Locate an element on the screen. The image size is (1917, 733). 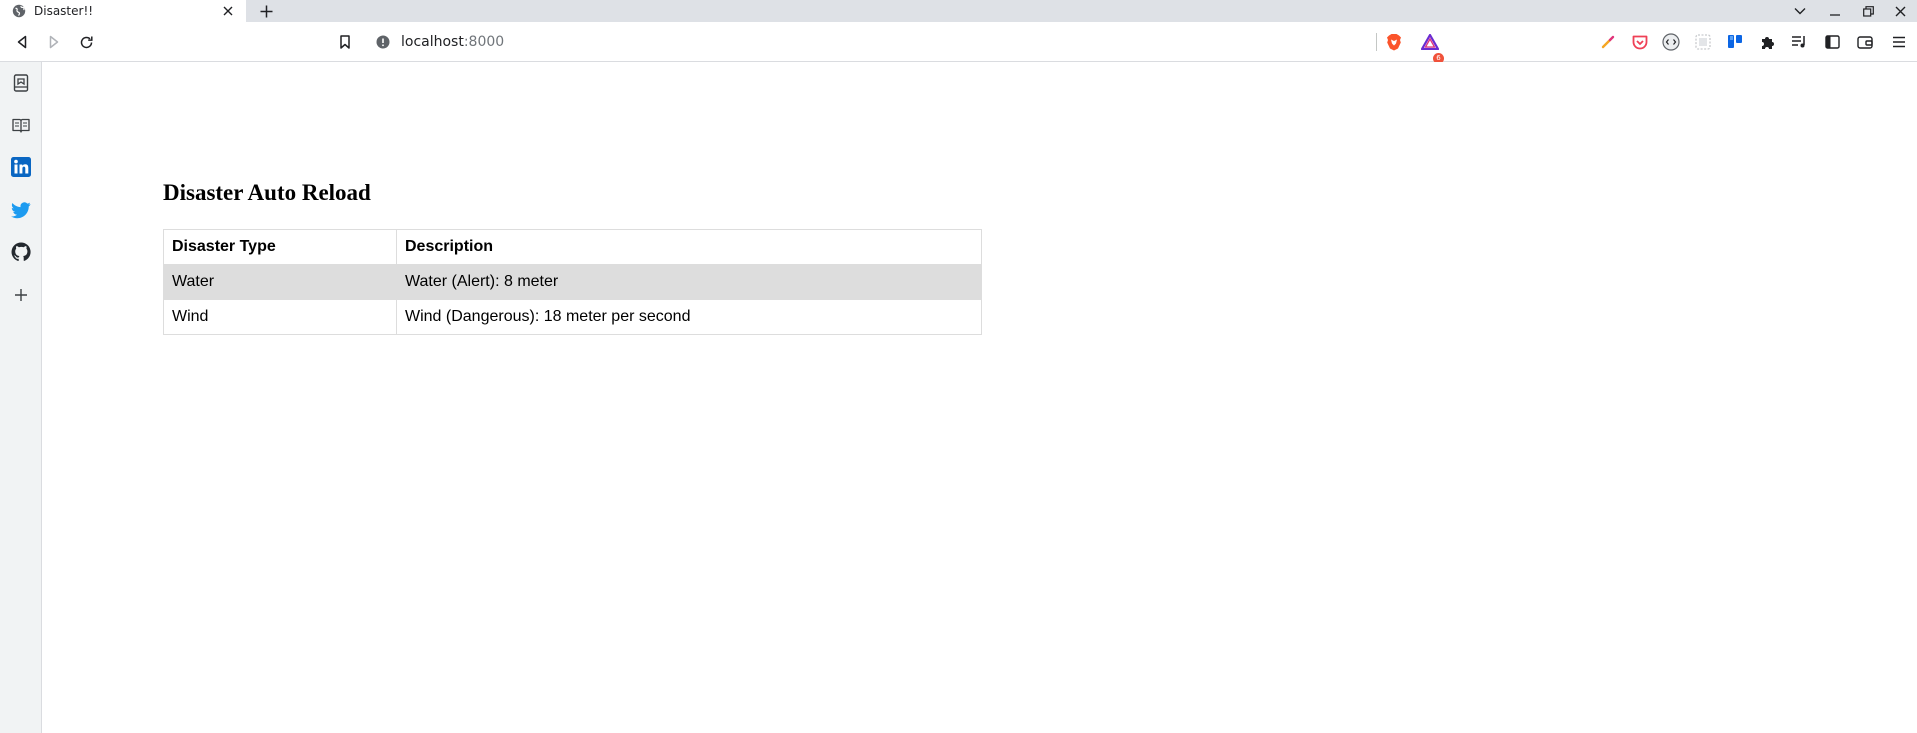
brave-wallet-icon is located at coordinates (1865, 42).